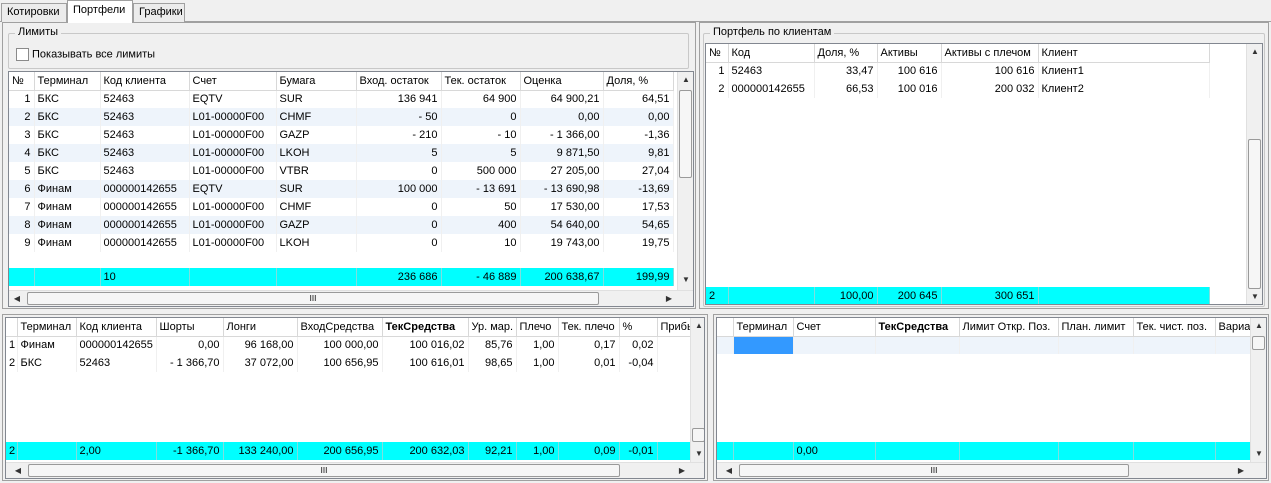  I want to click on table-cell: 3, so click(22, 135).